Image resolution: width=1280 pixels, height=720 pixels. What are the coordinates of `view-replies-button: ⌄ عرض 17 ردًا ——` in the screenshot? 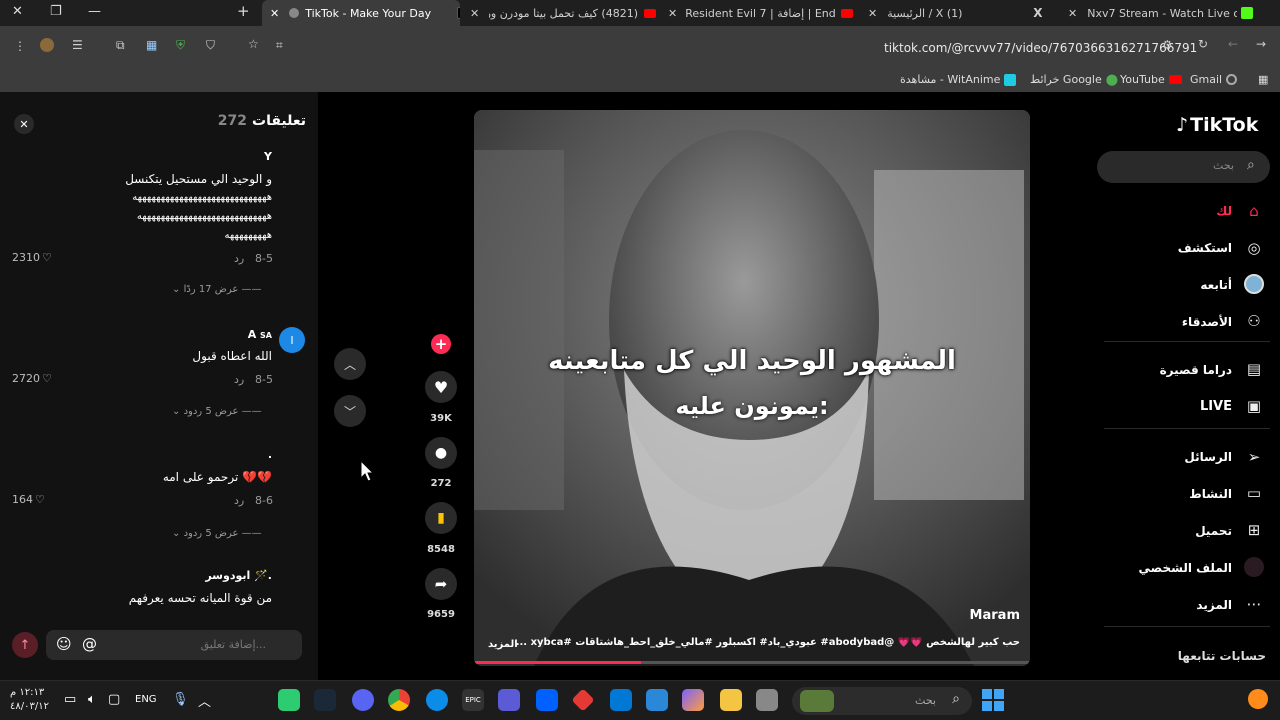 It's located at (217, 289).